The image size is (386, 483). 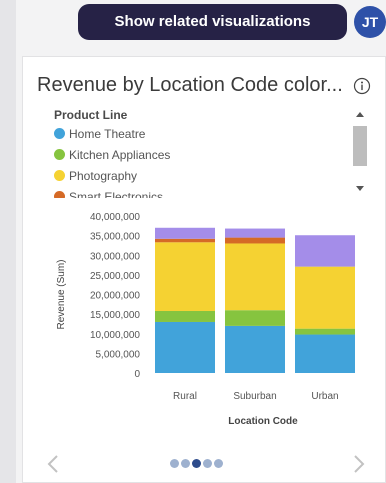 I want to click on y-tick-label: 10,000,000, so click(x=115, y=335).